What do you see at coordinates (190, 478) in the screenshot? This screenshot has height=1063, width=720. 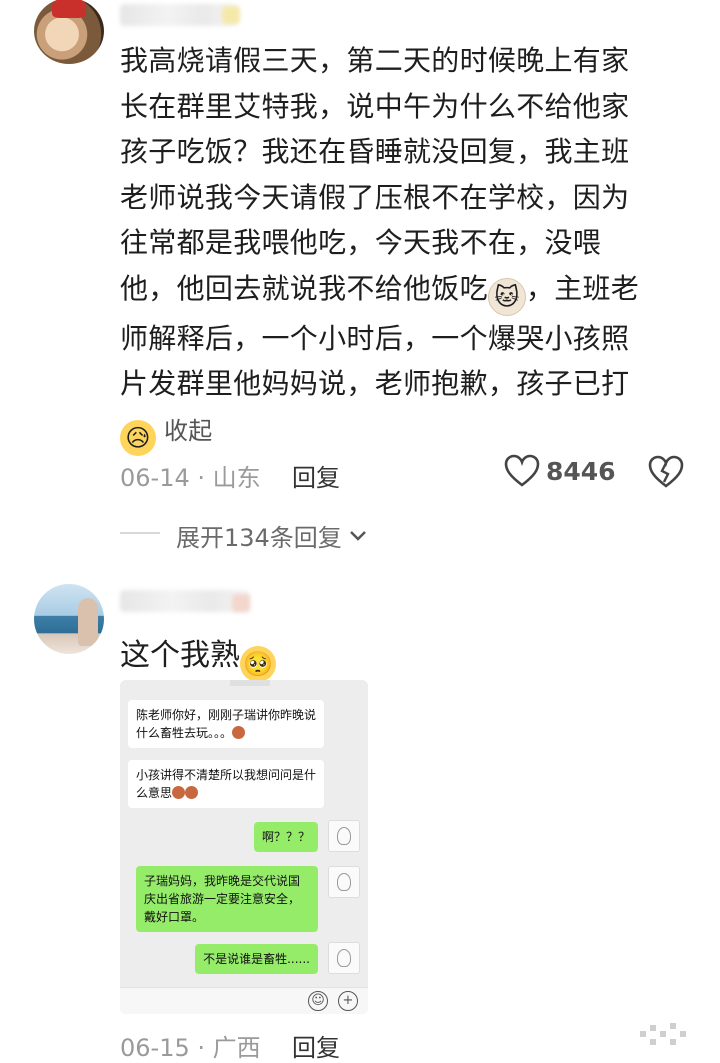 I see `comment-meta: 06-14 · 山东` at bounding box center [190, 478].